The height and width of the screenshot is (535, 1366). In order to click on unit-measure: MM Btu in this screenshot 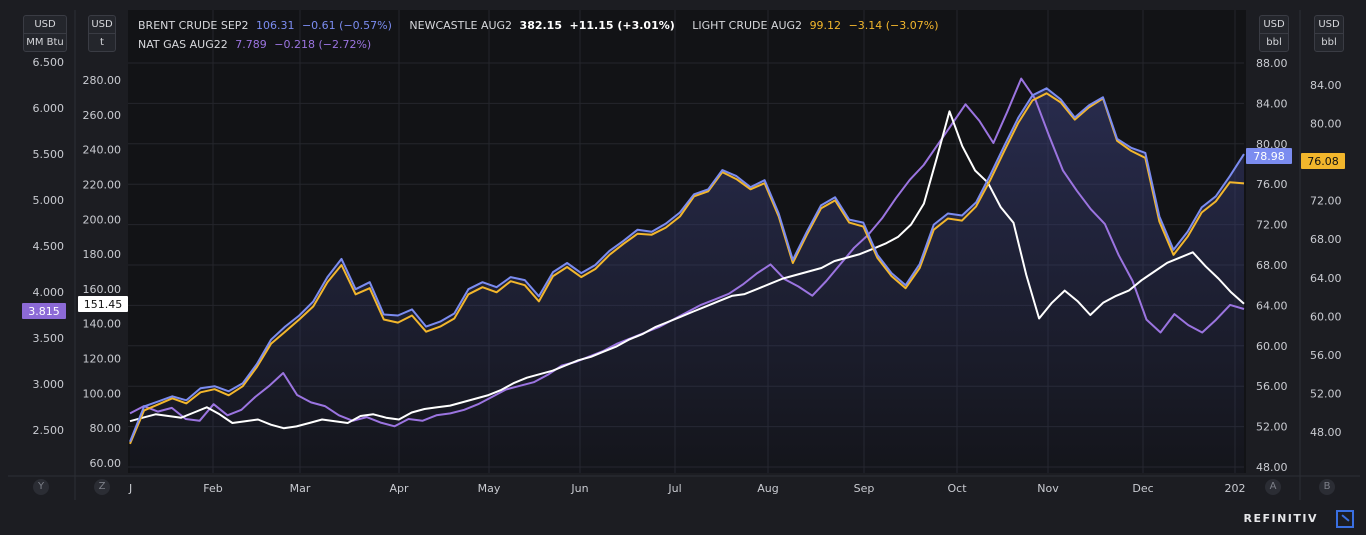, I will do `click(45, 42)`.